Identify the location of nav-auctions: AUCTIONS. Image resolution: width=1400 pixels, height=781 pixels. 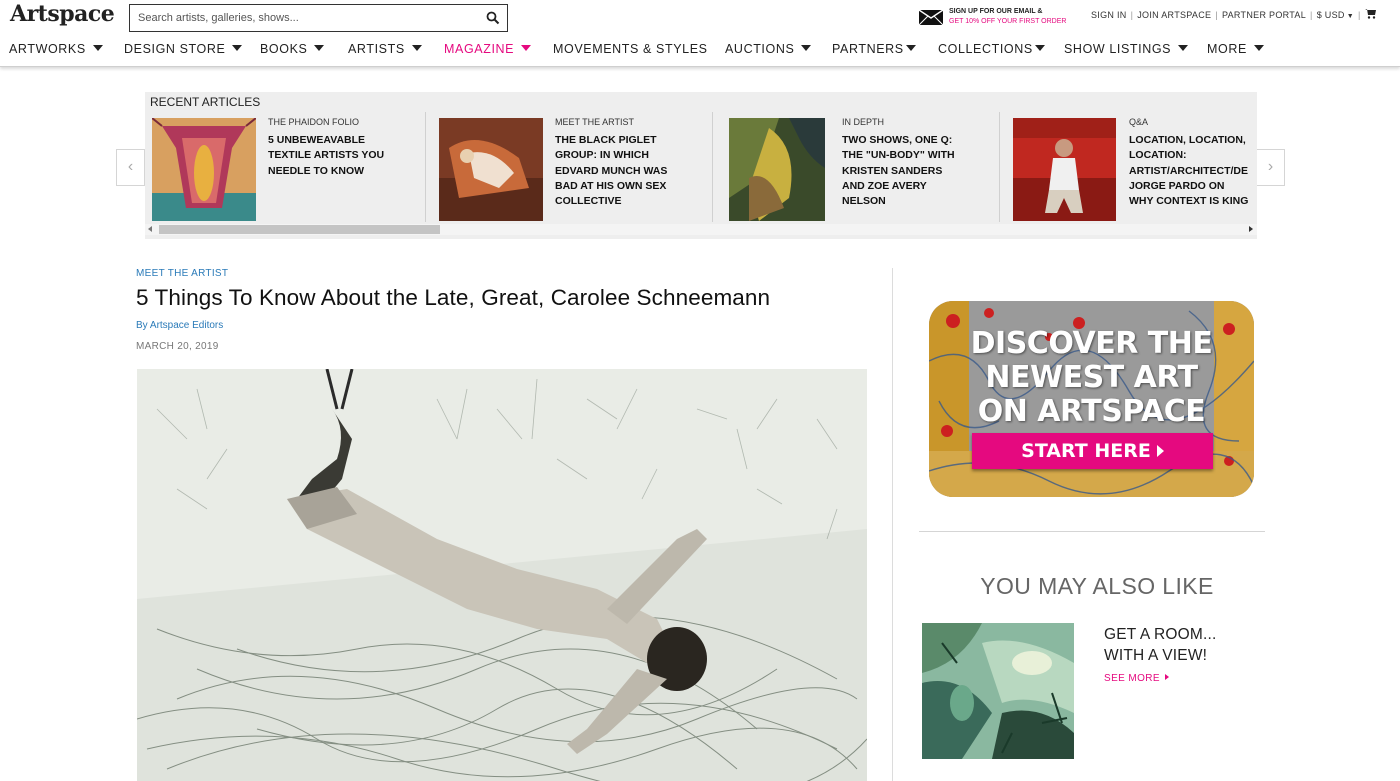
(768, 49).